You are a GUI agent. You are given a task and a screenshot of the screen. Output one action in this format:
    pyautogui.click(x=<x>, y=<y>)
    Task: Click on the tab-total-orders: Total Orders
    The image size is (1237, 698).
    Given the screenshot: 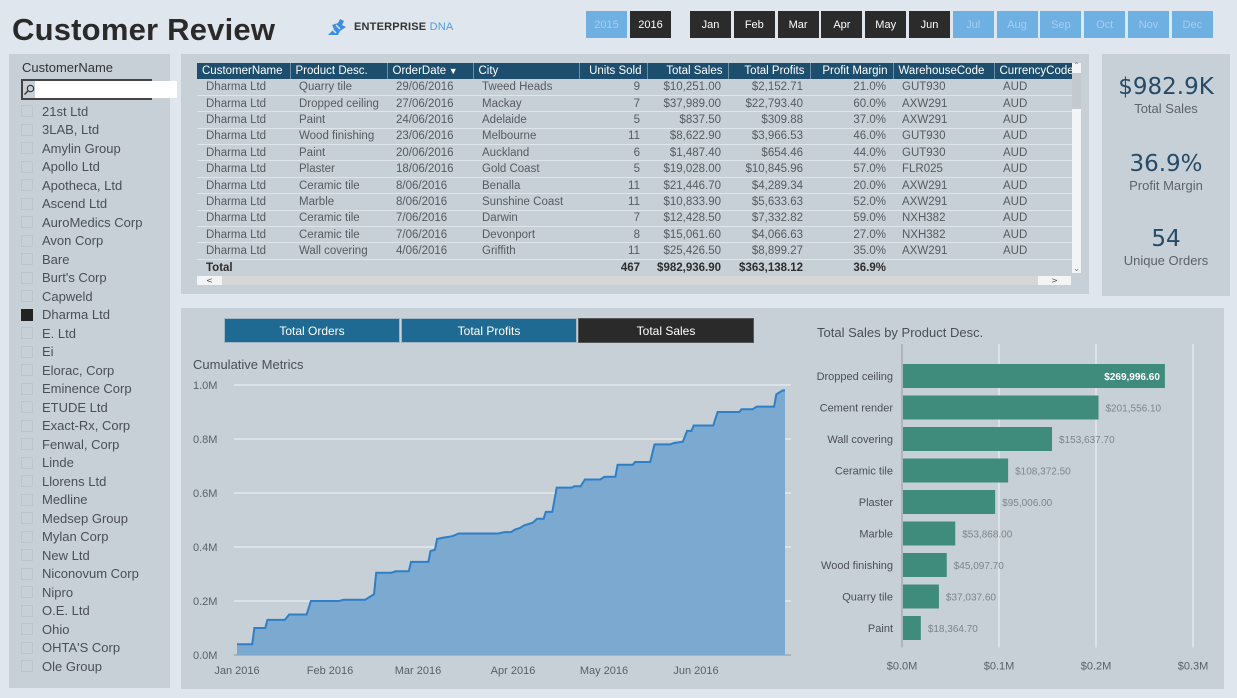 What is the action you would take?
    pyautogui.click(x=312, y=330)
    